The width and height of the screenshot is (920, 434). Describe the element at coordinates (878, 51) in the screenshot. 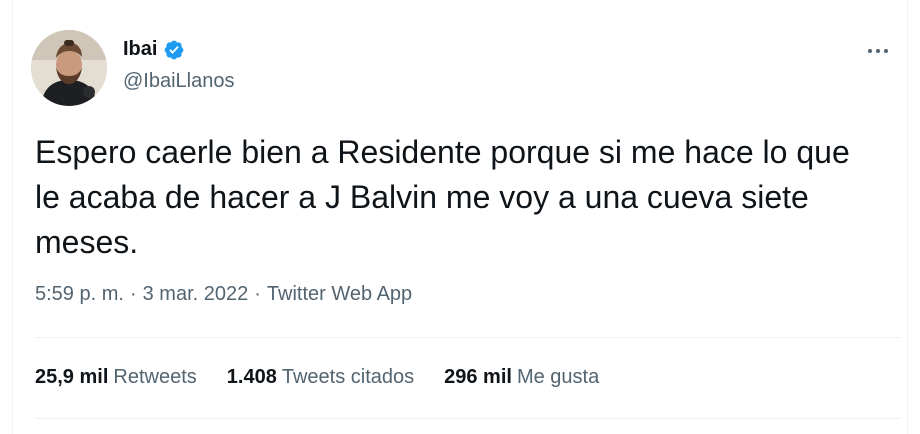

I see `more-options-icon` at that location.